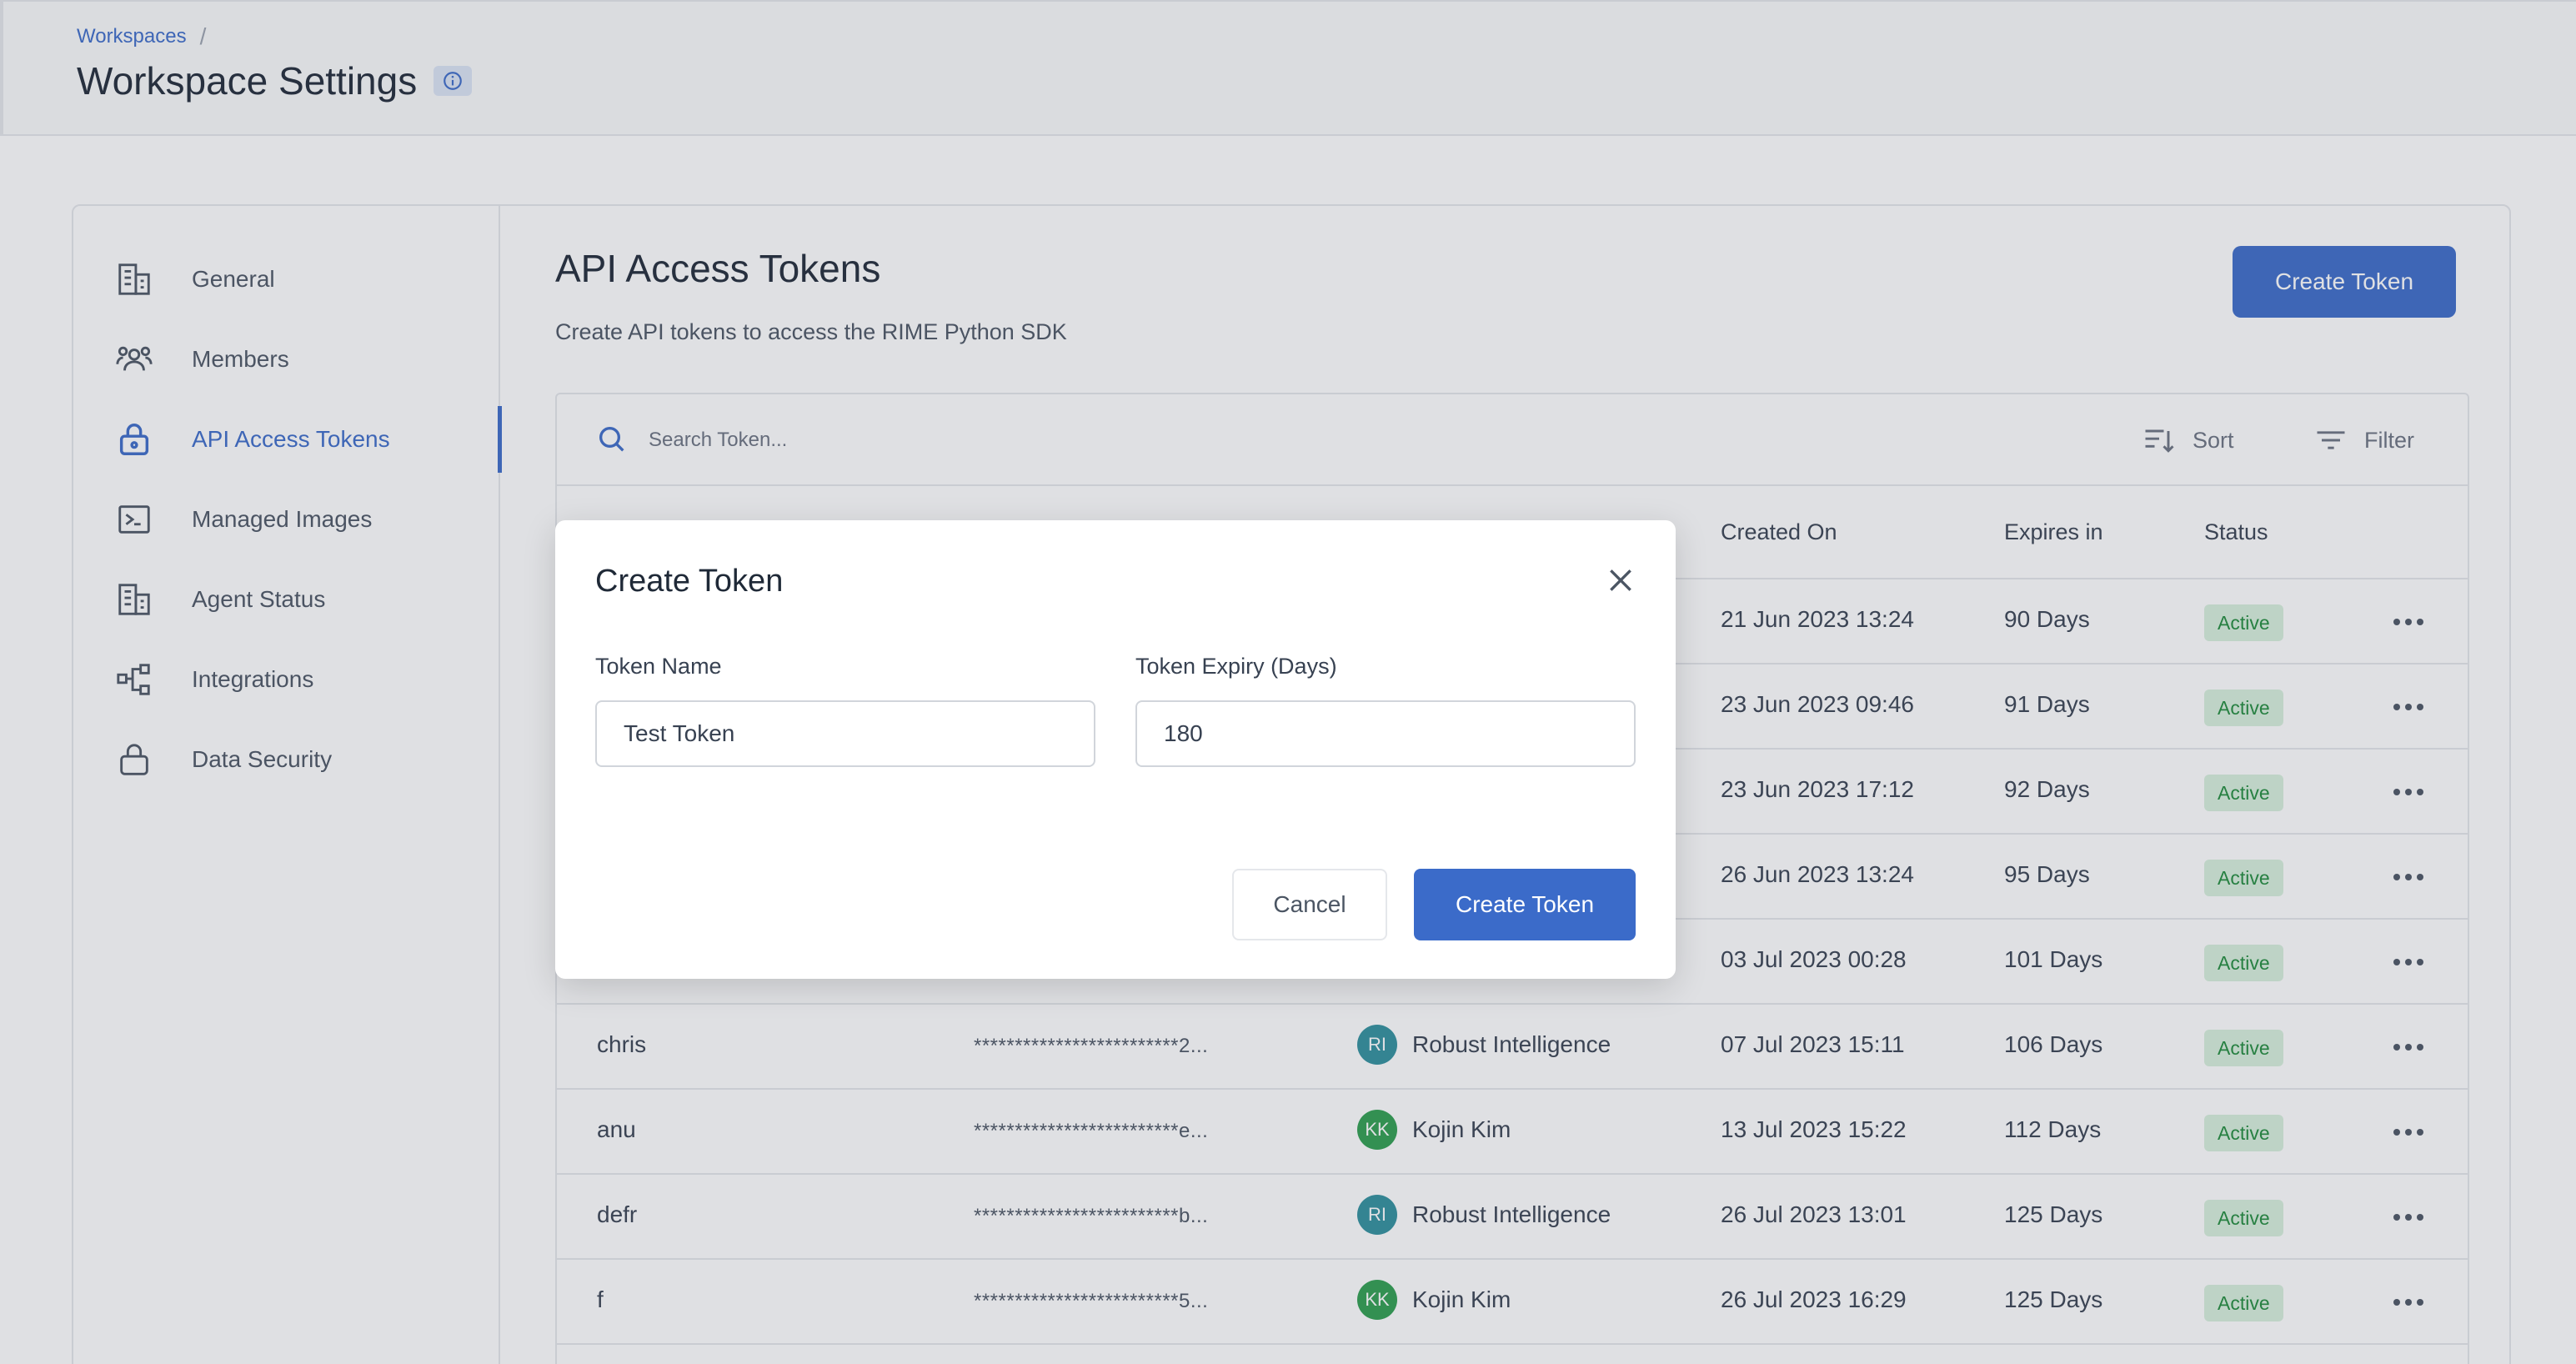  I want to click on modal-title: Create Token, so click(689, 581).